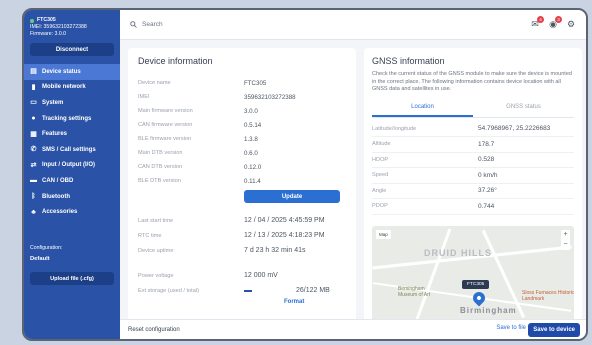  What do you see at coordinates (242, 125) in the screenshot?
I see `info-row: CAN firmware version 0.5.14` at bounding box center [242, 125].